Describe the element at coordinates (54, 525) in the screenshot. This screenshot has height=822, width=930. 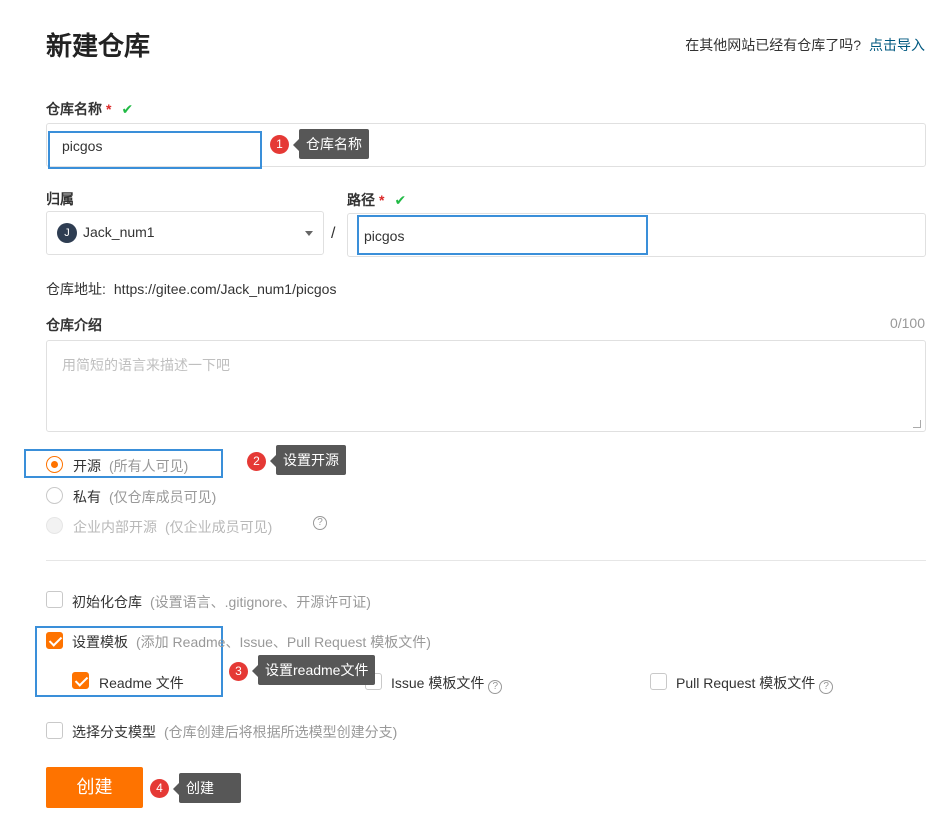
I see `radio-enterprise` at that location.